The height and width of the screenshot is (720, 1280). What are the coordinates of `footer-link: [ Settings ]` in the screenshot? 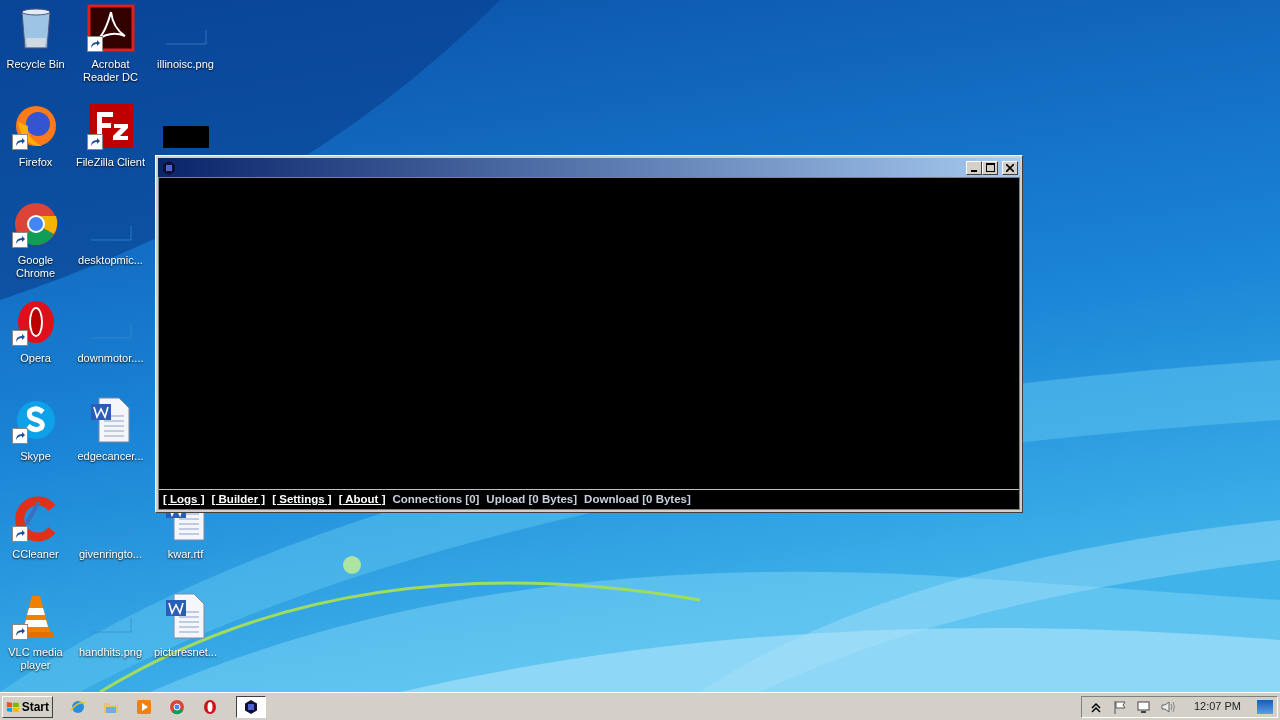 It's located at (302, 499).